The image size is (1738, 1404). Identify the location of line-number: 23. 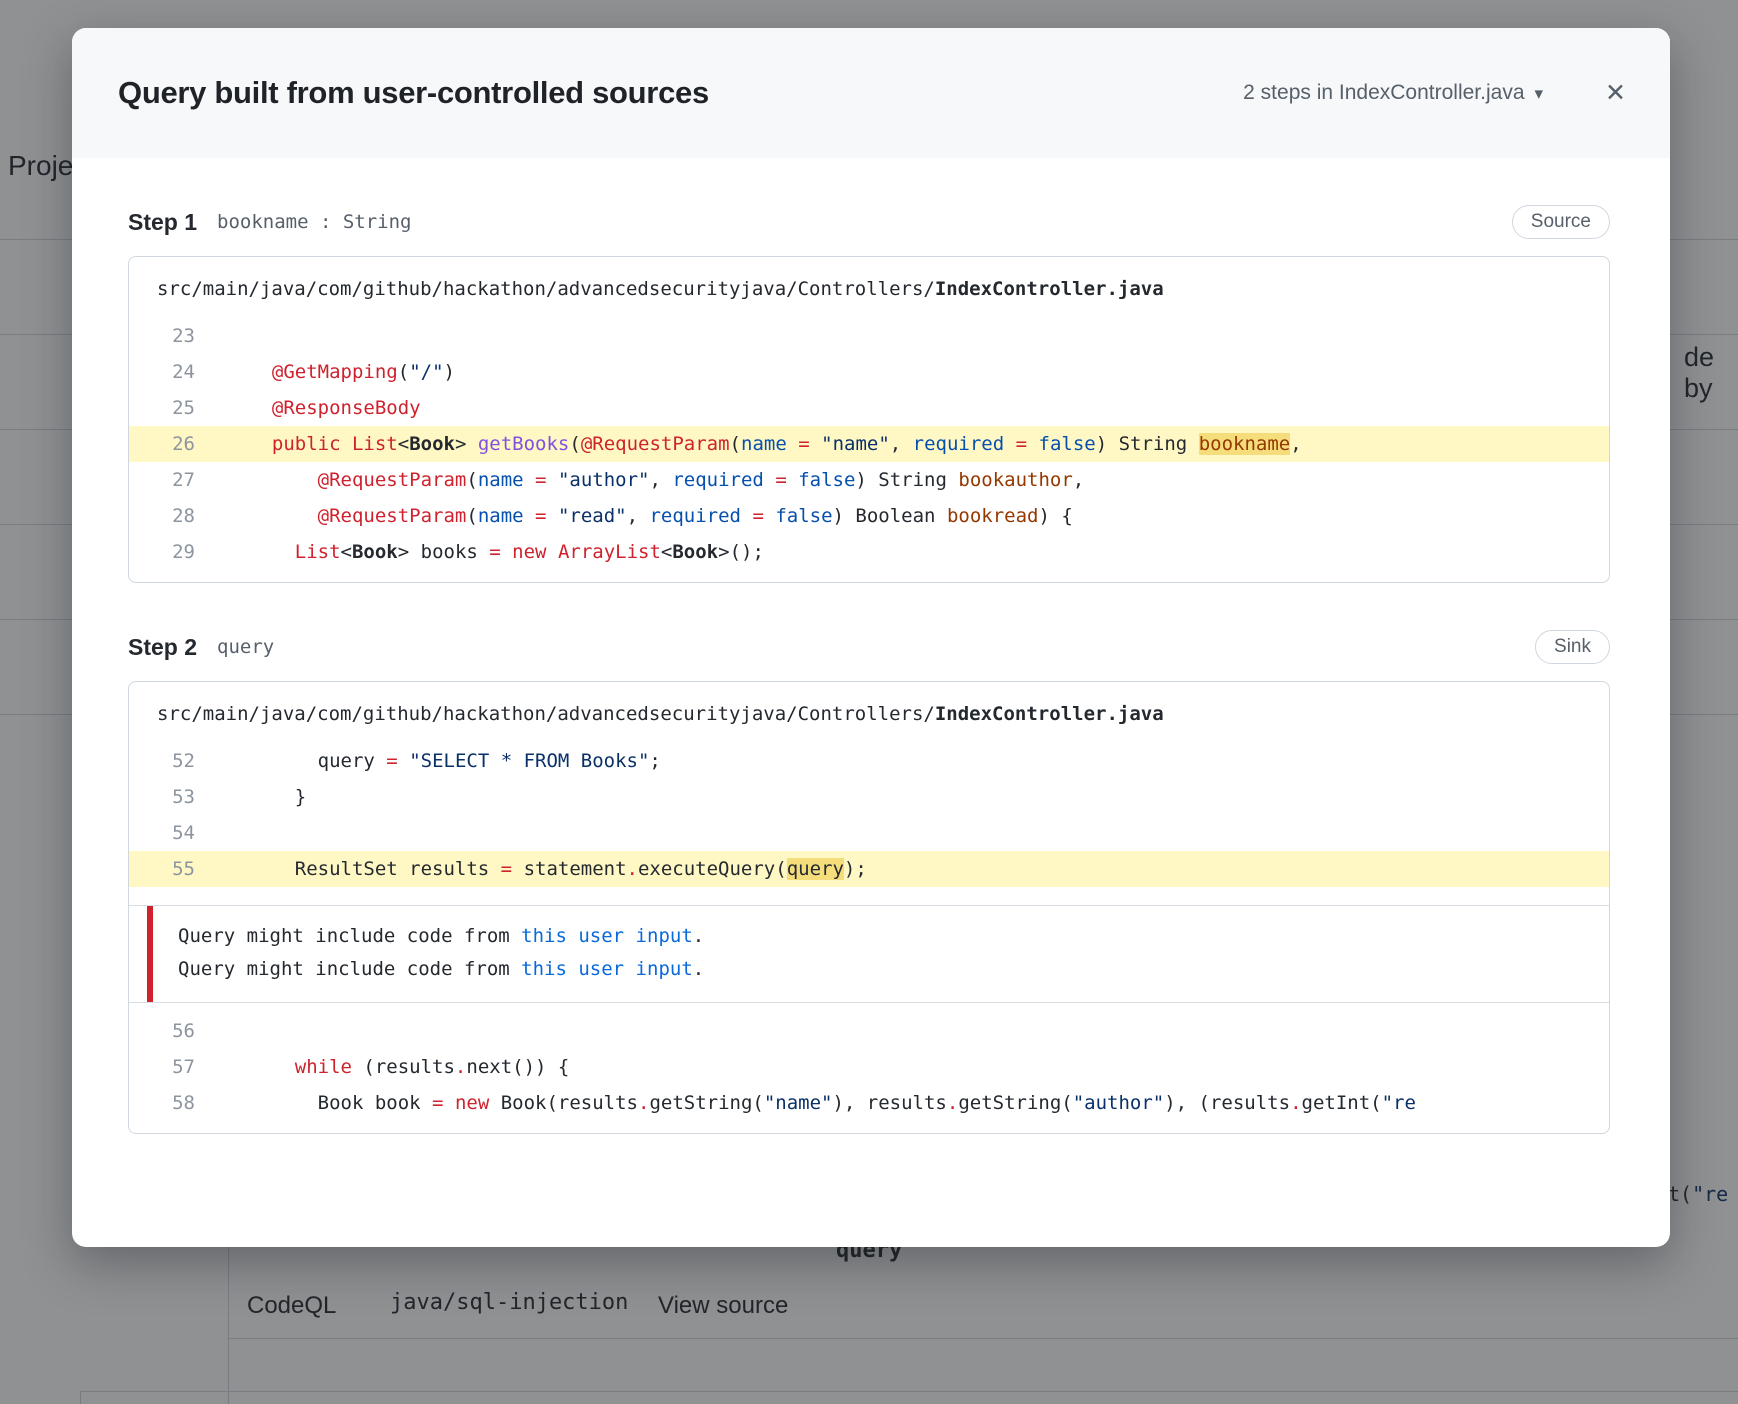
(183, 336).